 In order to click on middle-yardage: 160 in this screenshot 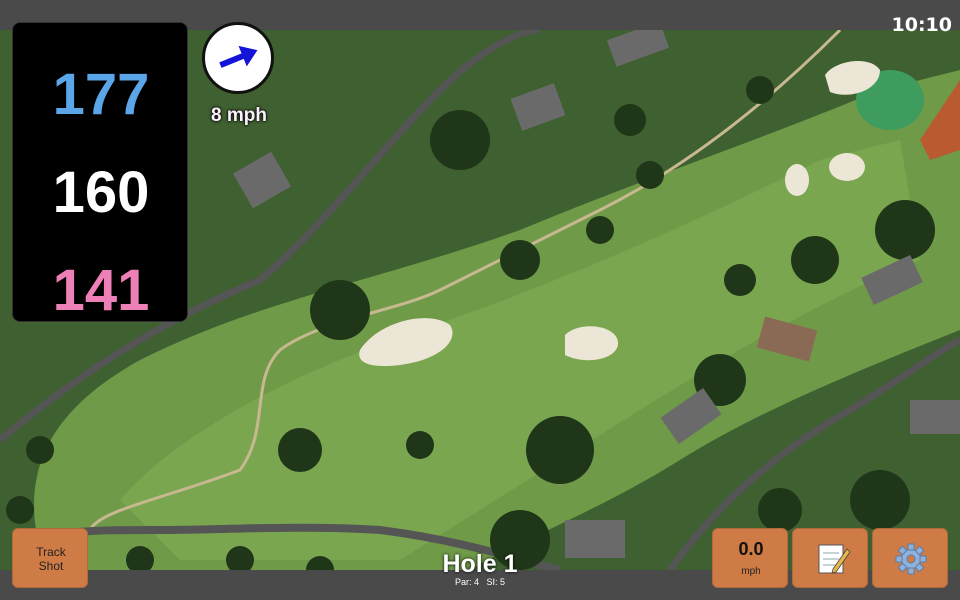, I will do `click(101, 192)`.